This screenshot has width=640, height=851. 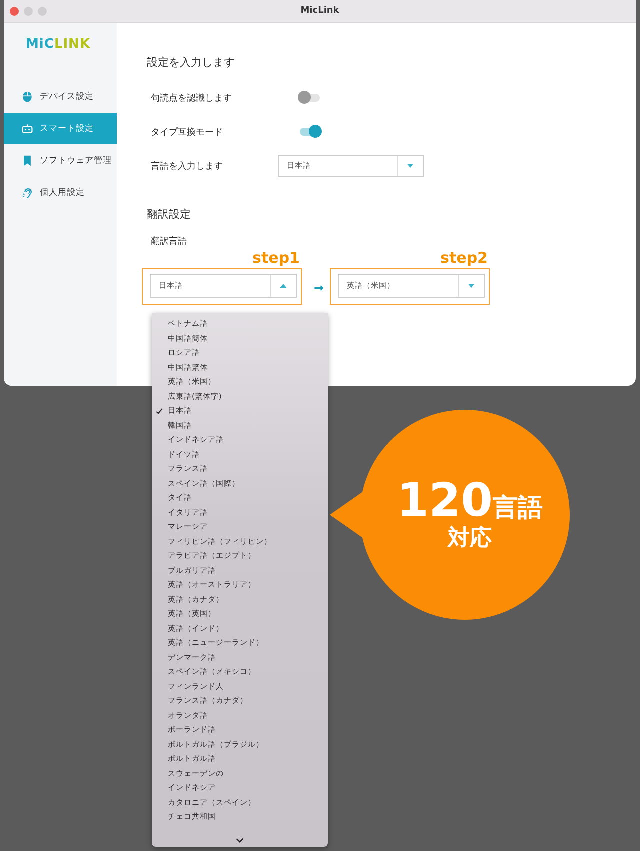 What do you see at coordinates (60, 96) in the screenshot?
I see `sidebar-item: デバイス設定` at bounding box center [60, 96].